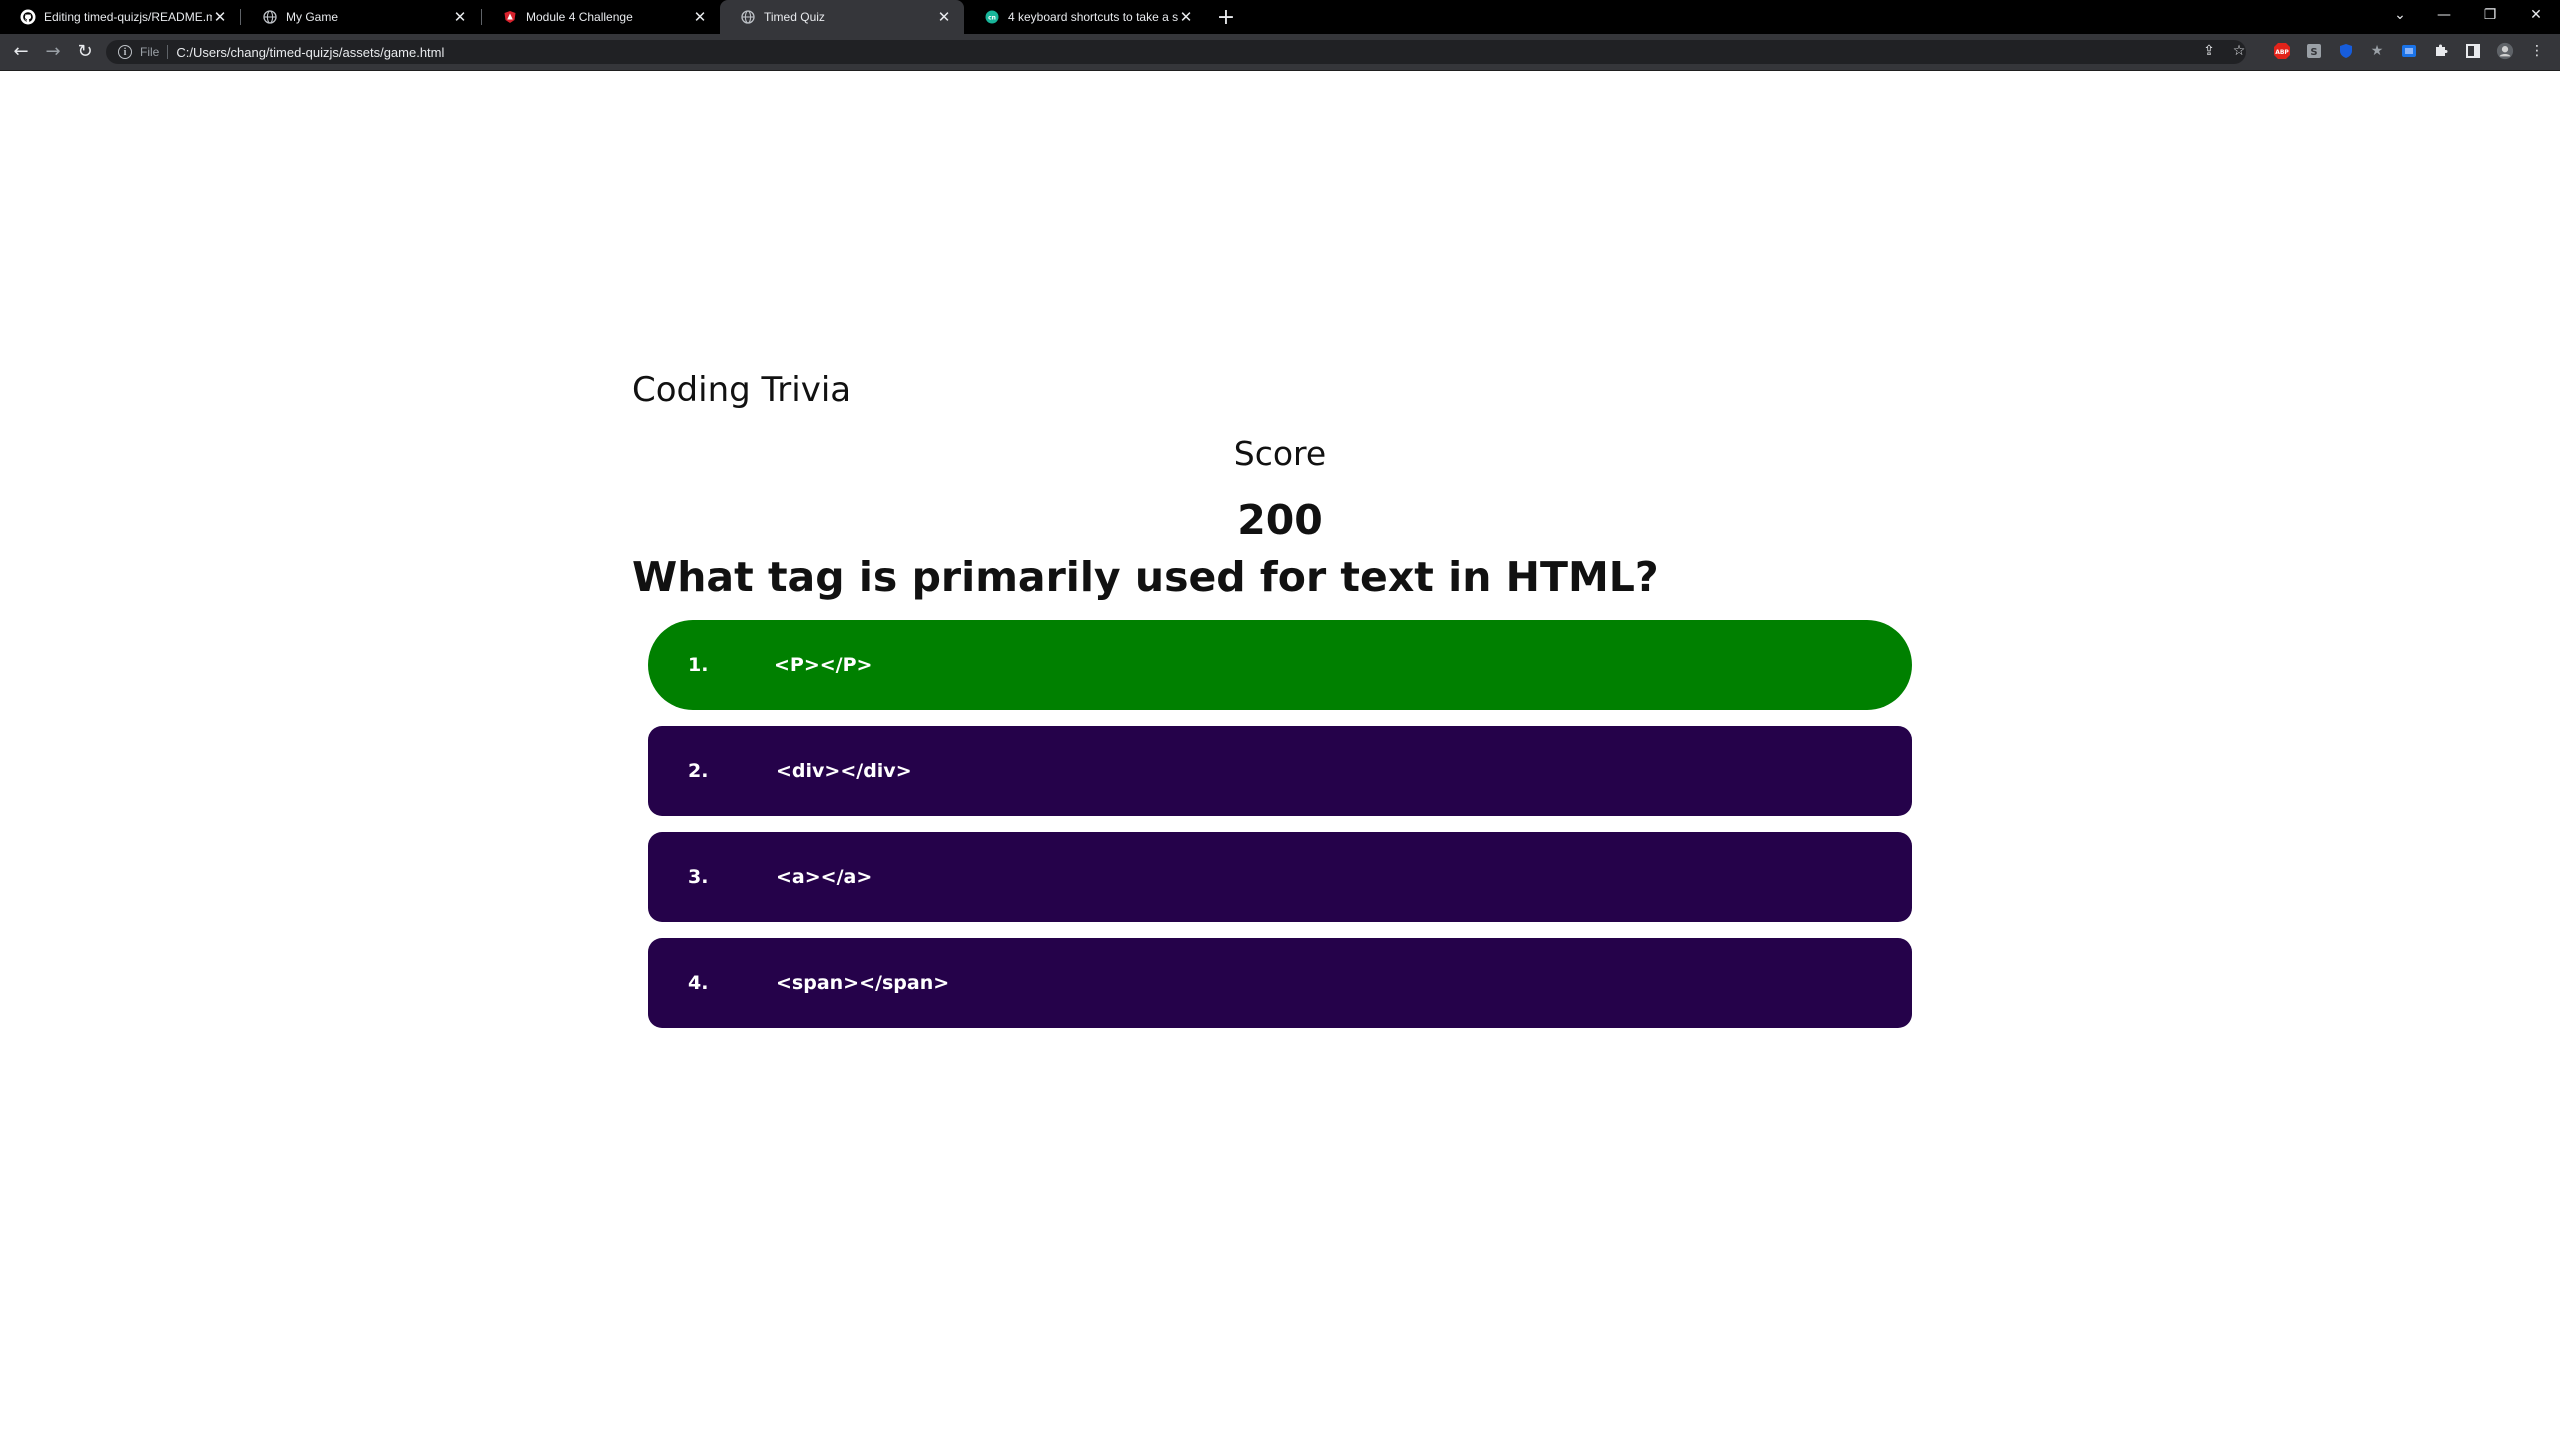 Image resolution: width=2560 pixels, height=1438 pixels. I want to click on minimize-button: —, so click(2444, 15).